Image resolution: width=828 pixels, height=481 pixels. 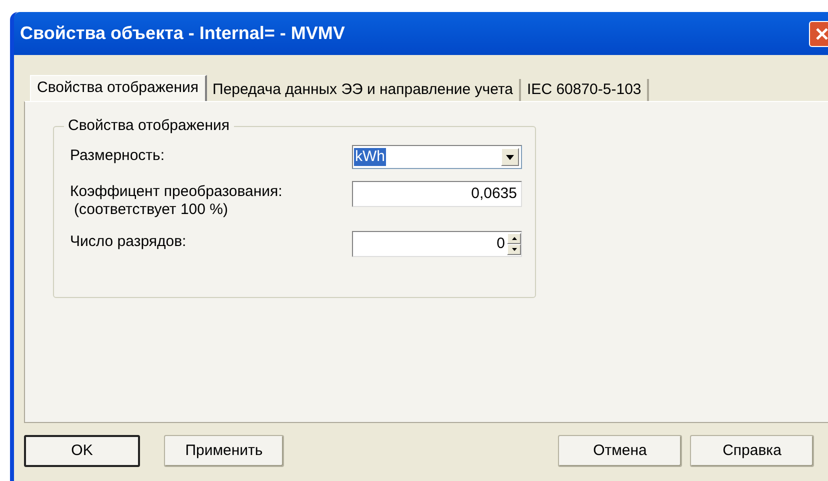 I want to click on dialog-button: Применить, so click(x=224, y=451).